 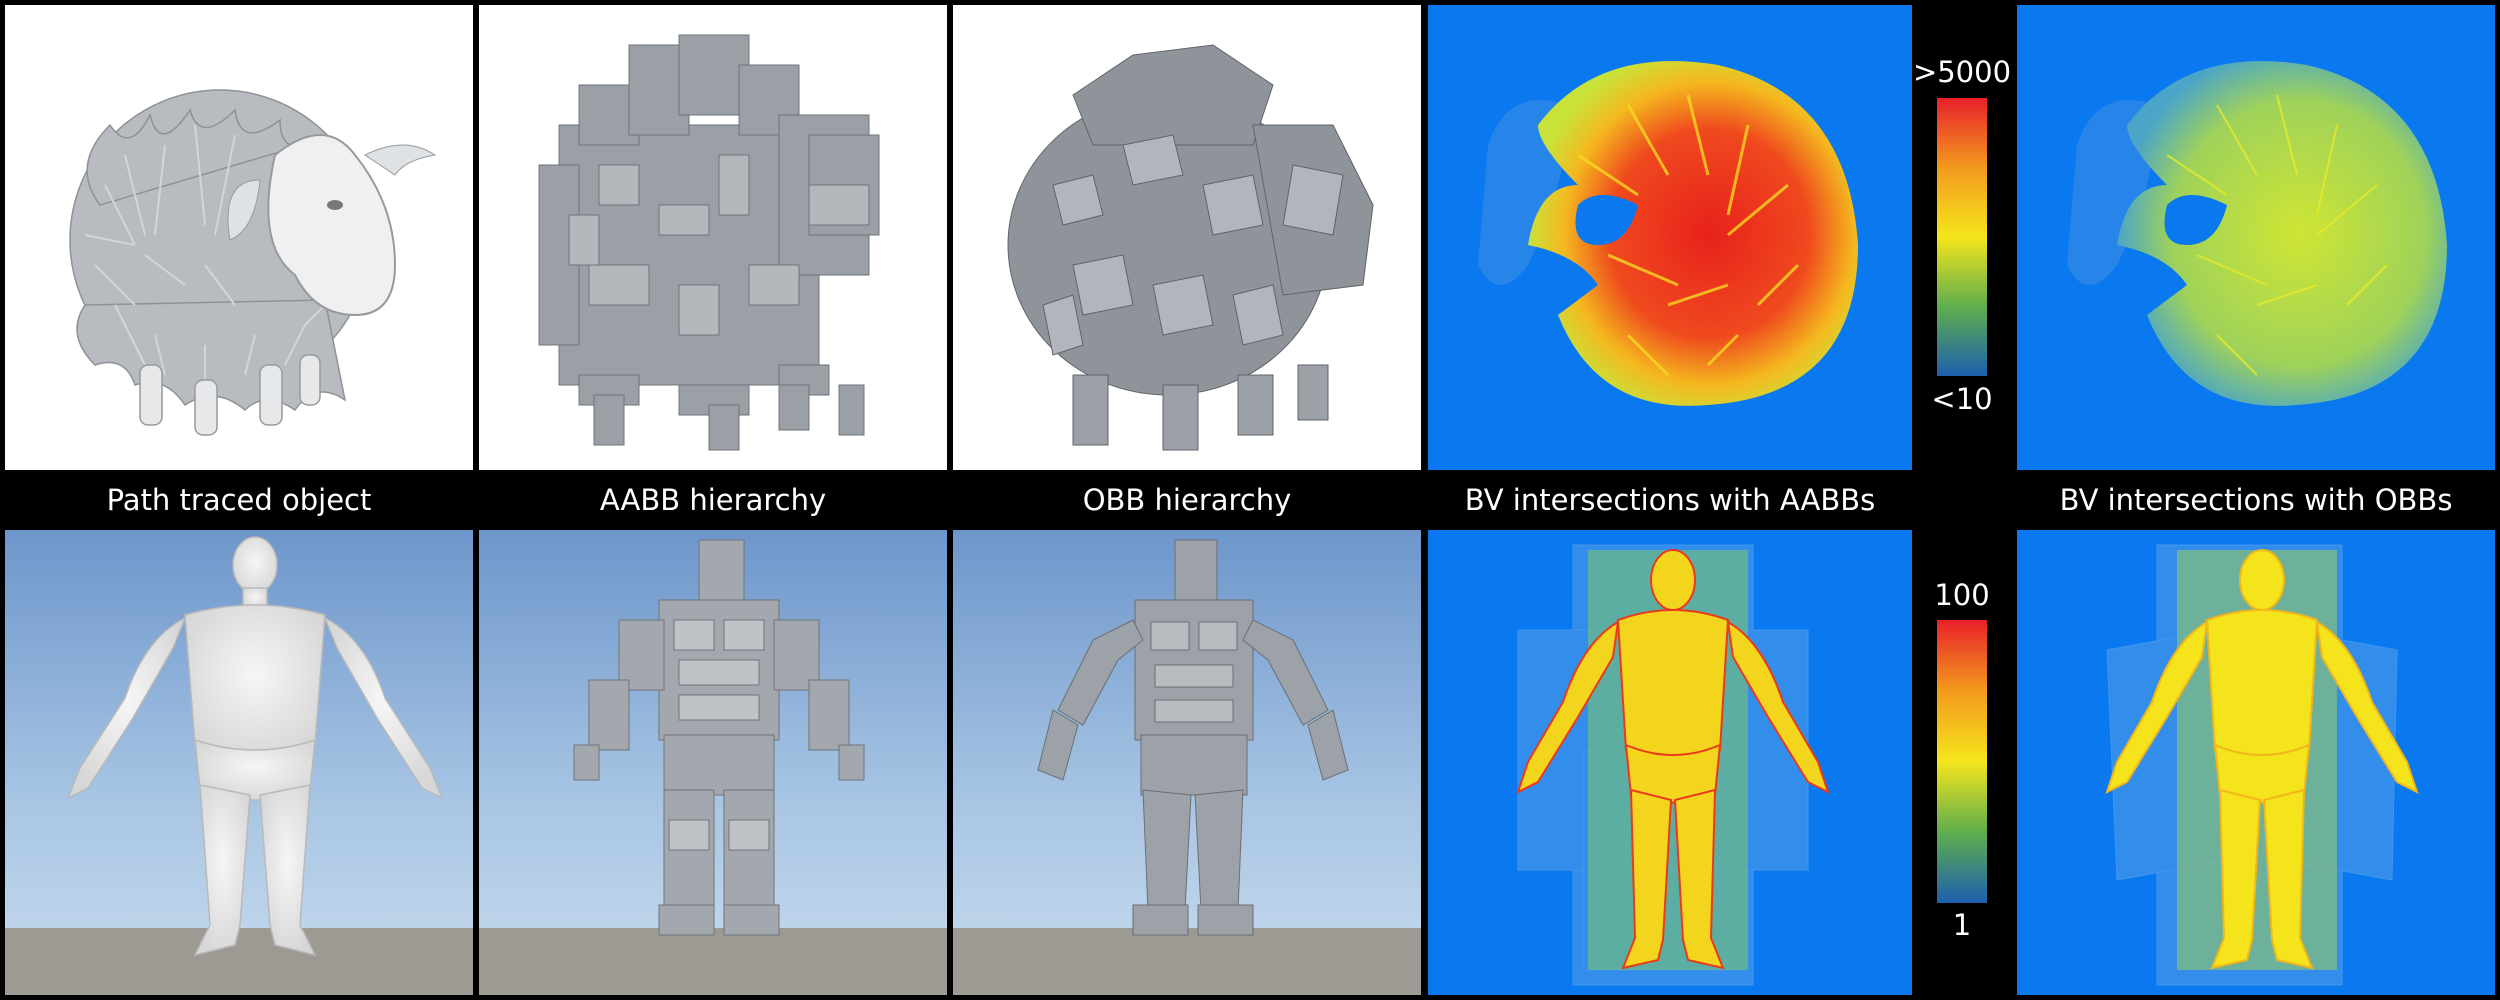 I want to click on caption-bv-obb: BV intersections with OBBs, so click(x=2256, y=500).